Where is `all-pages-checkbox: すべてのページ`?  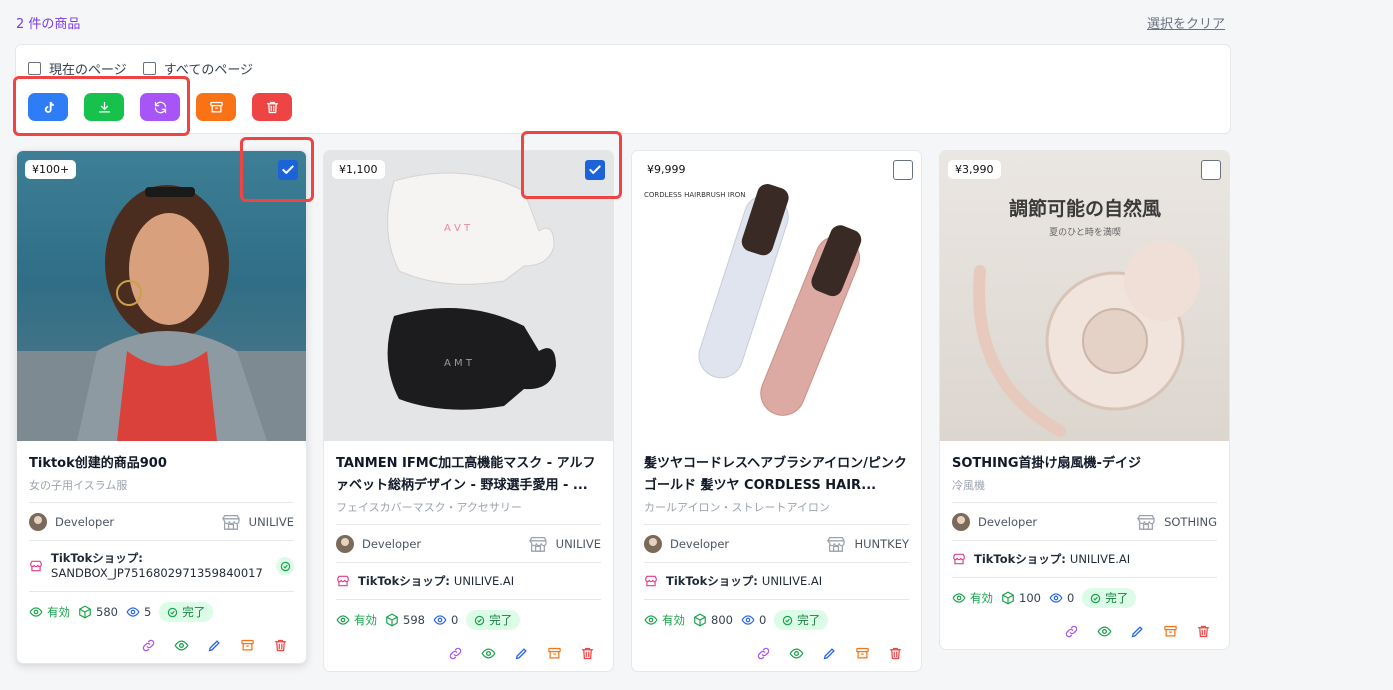 all-pages-checkbox: すべてのページ is located at coordinates (198, 68).